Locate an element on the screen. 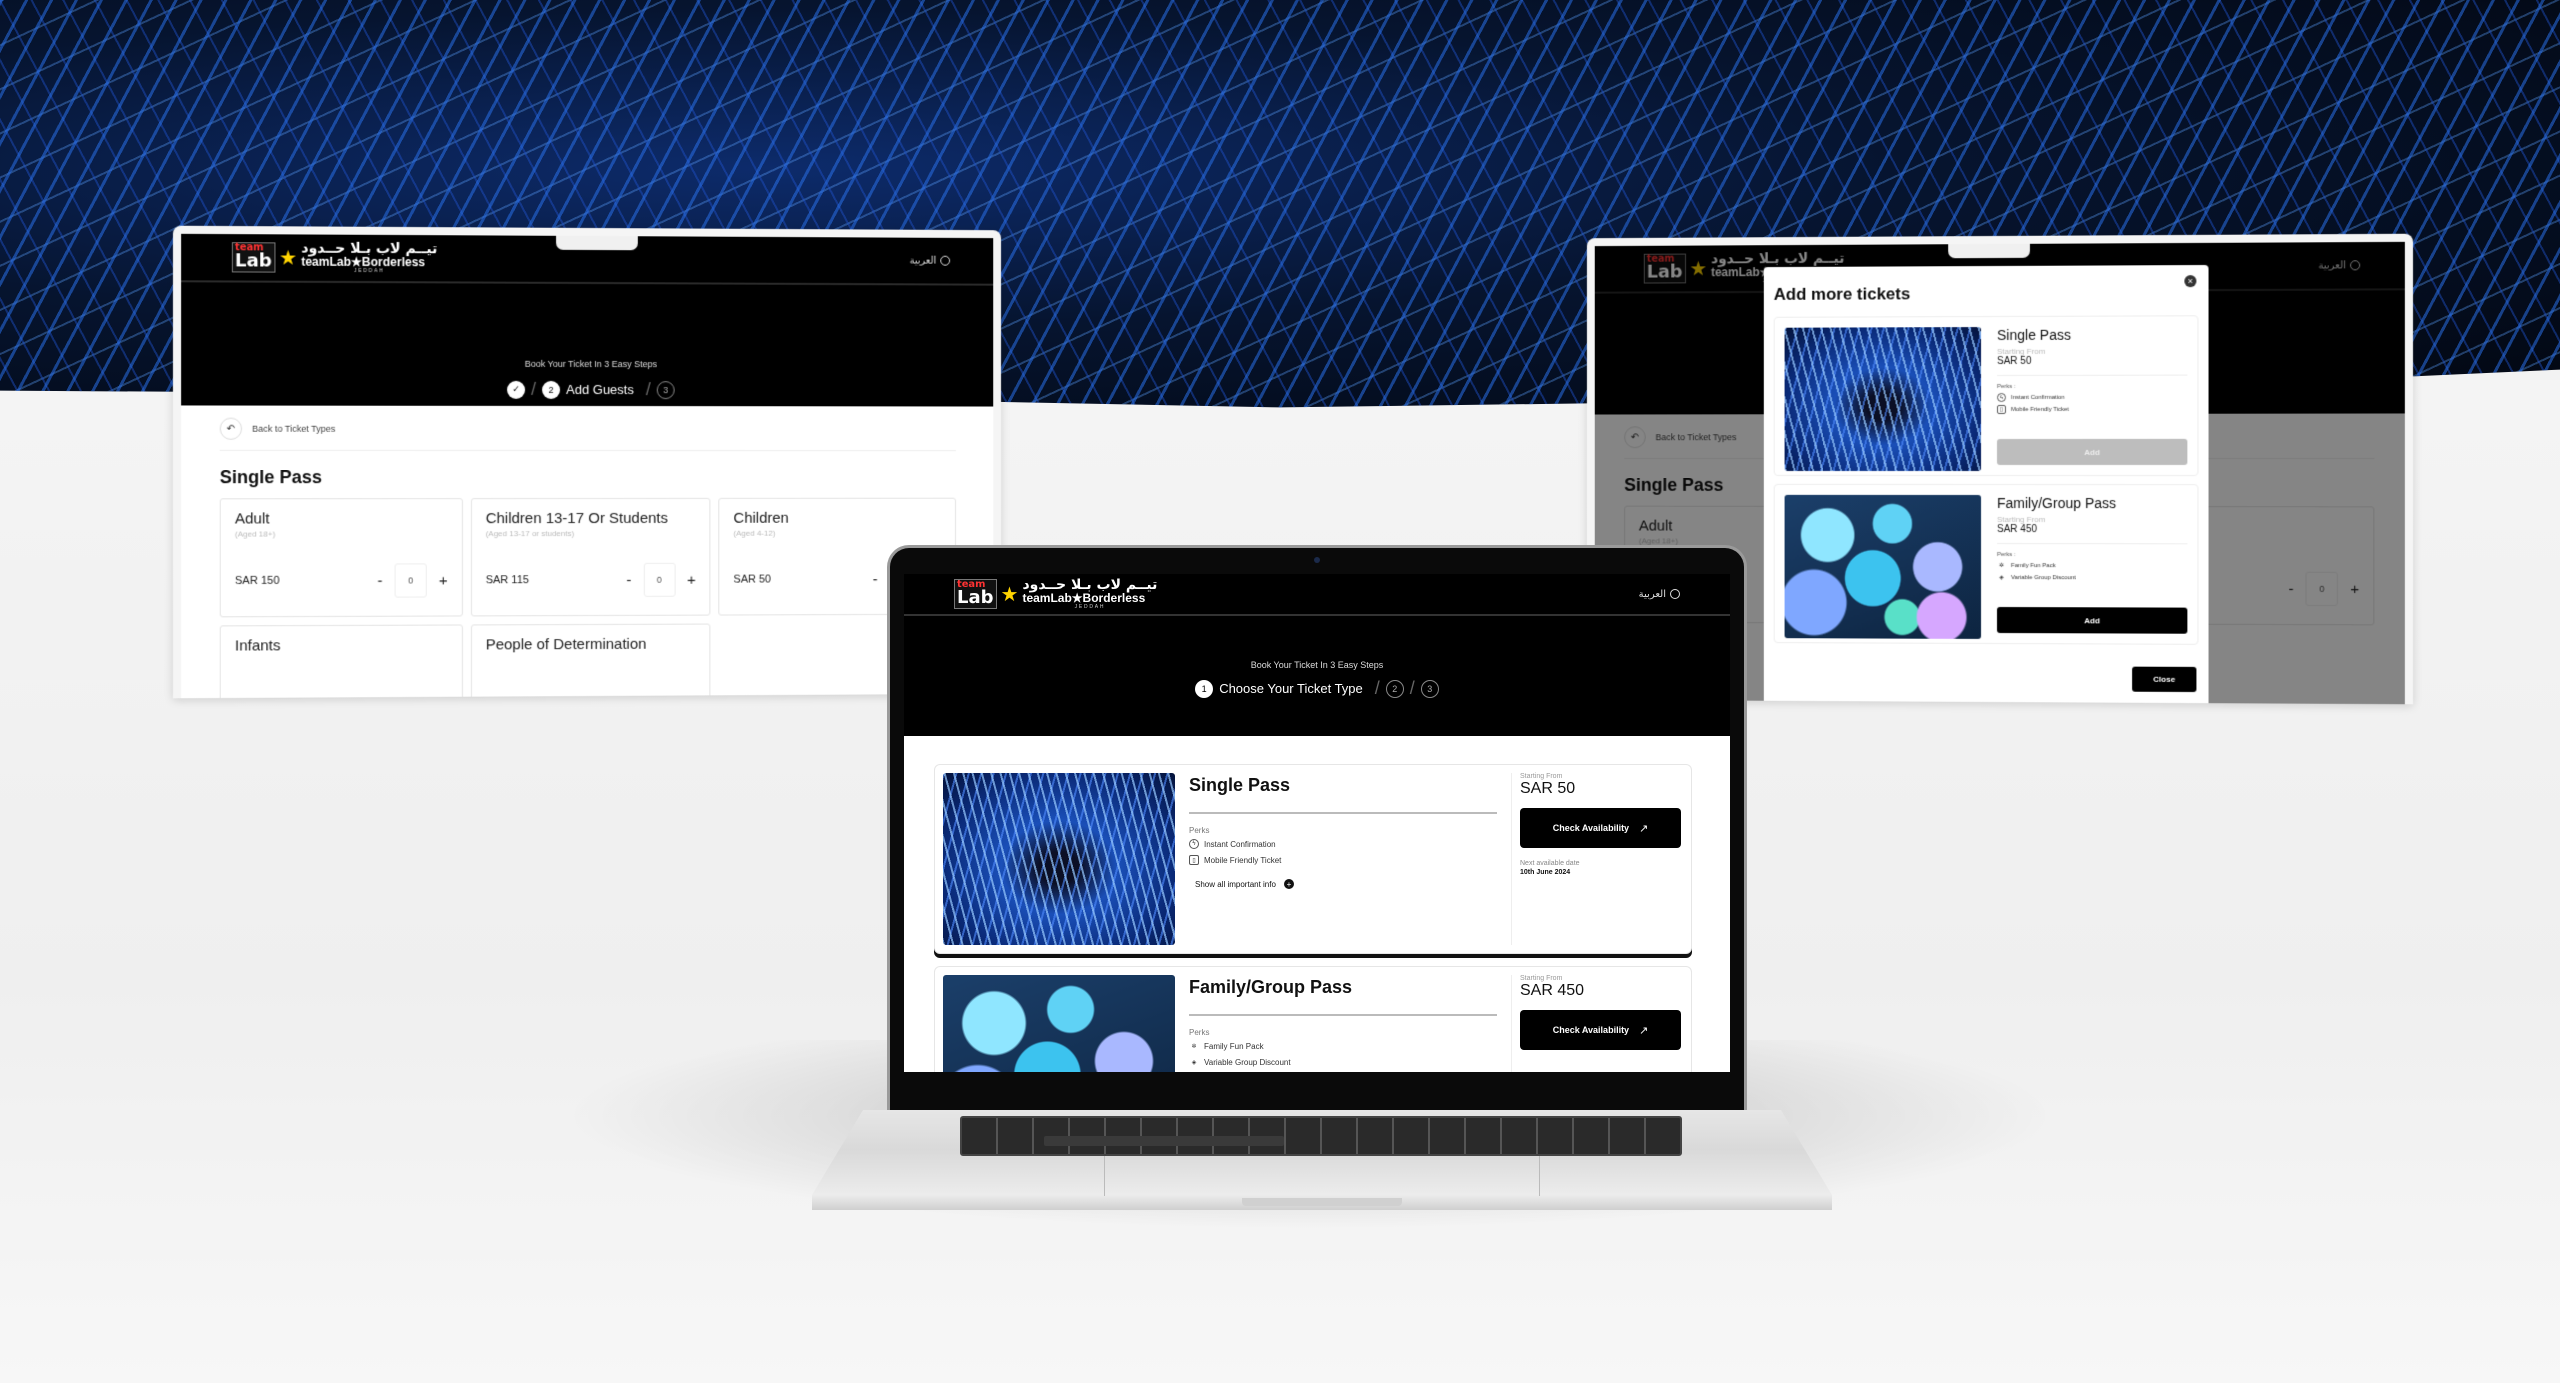 The image size is (2560, 1383). back-arrow-icon: ↶ is located at coordinates (231, 428).